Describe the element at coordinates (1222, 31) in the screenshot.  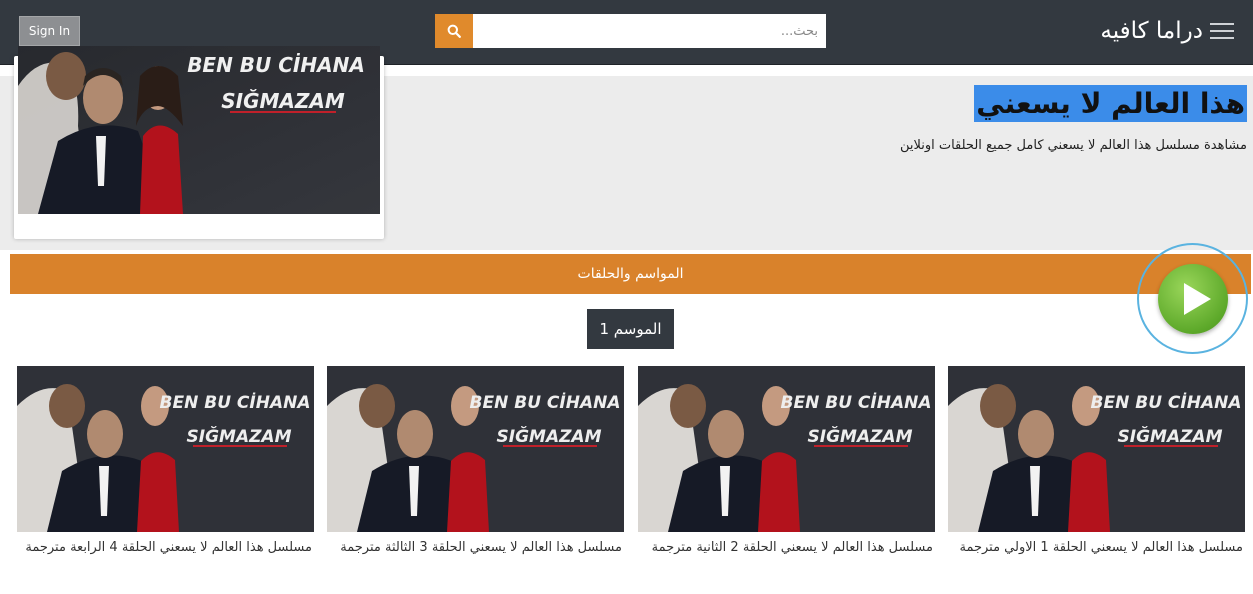
I see `menu-icon` at that location.